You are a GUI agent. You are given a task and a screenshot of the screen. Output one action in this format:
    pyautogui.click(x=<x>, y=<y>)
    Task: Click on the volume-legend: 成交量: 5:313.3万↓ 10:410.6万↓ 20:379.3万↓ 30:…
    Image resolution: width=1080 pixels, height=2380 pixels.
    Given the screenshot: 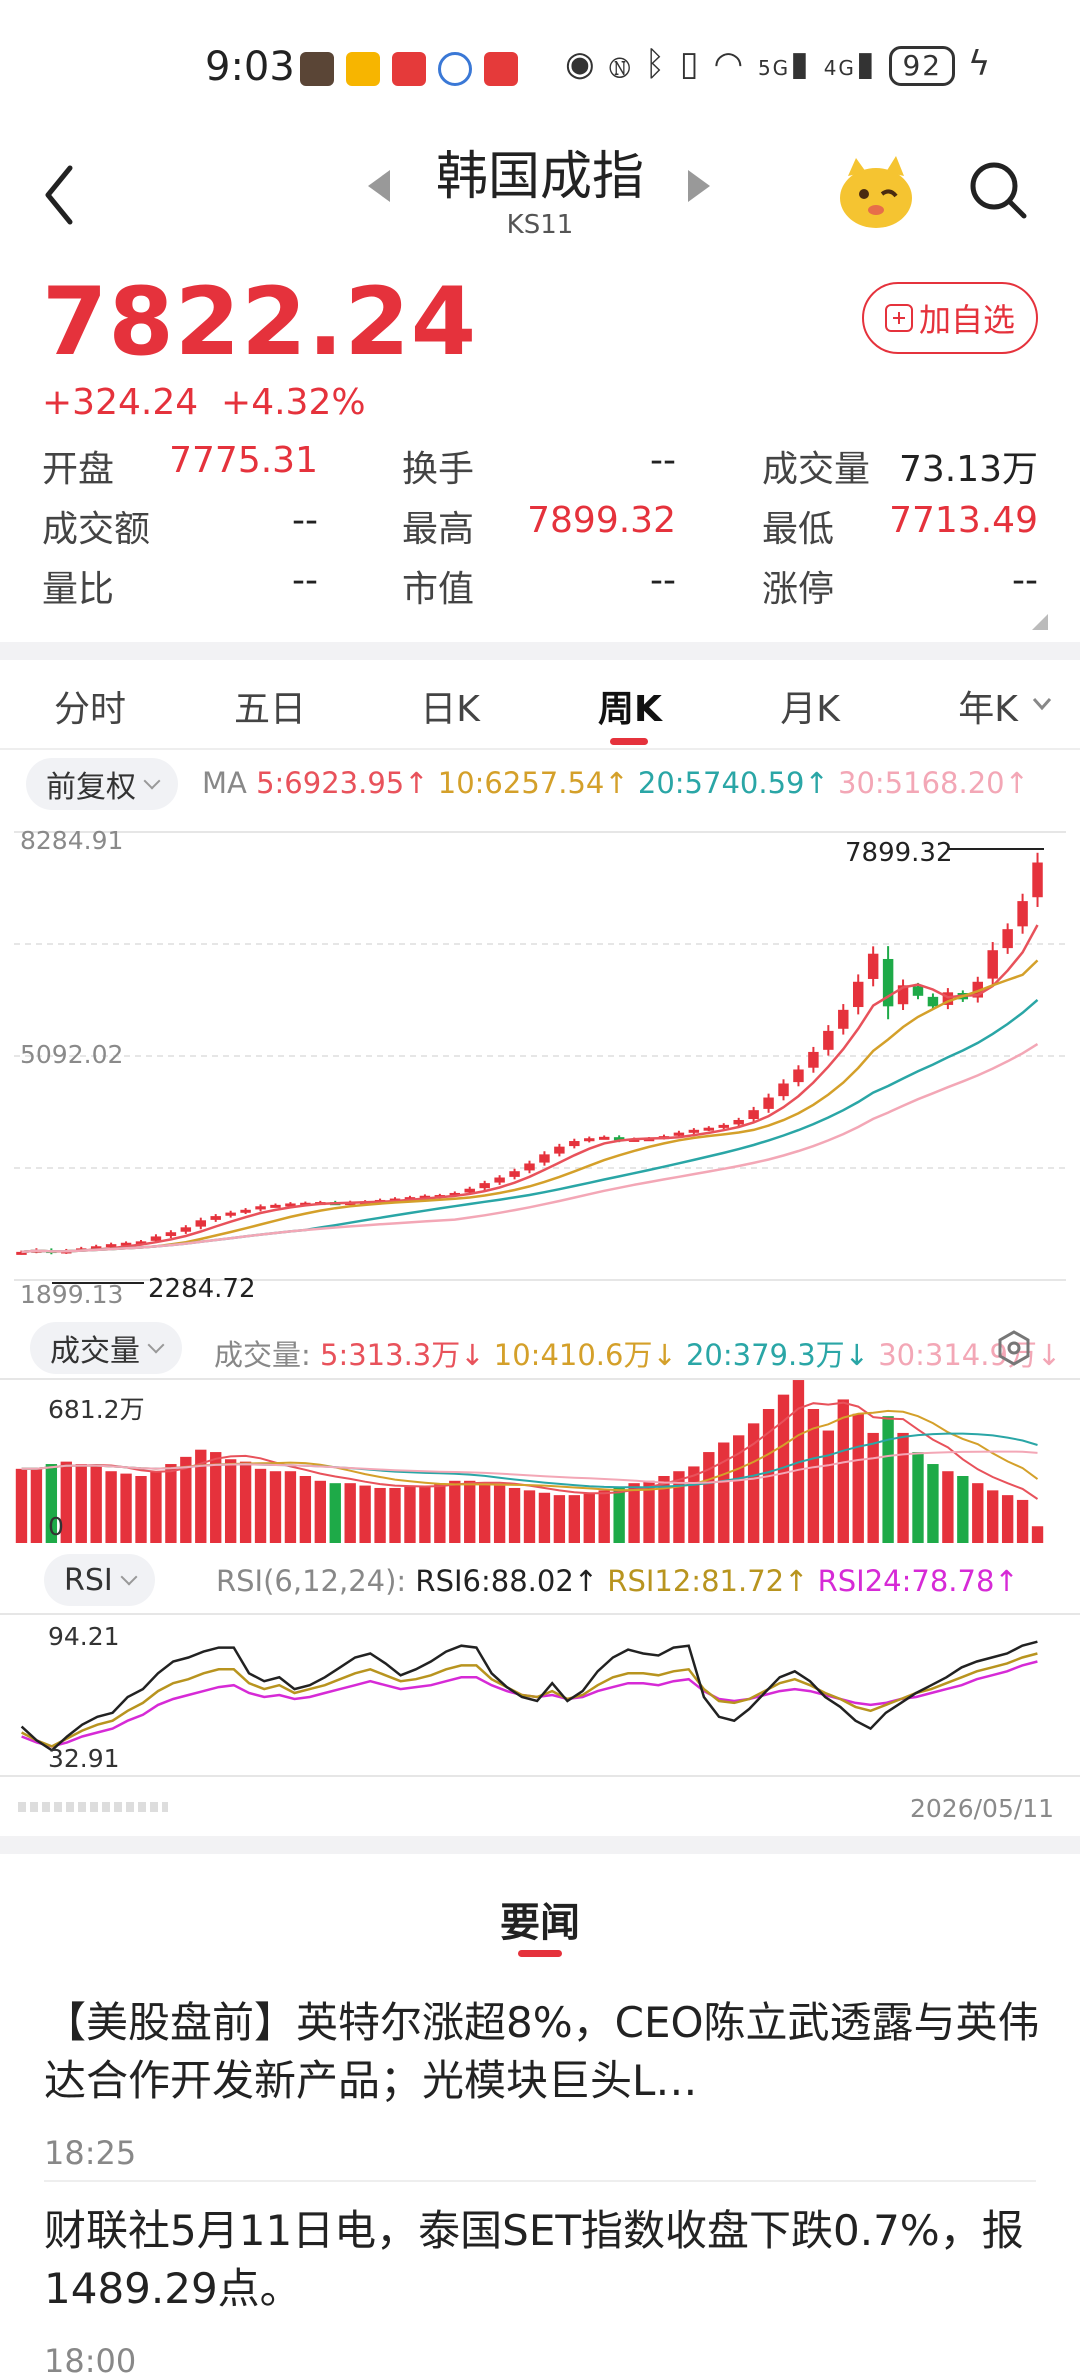 What is the action you would take?
    pyautogui.click(x=637, y=1353)
    